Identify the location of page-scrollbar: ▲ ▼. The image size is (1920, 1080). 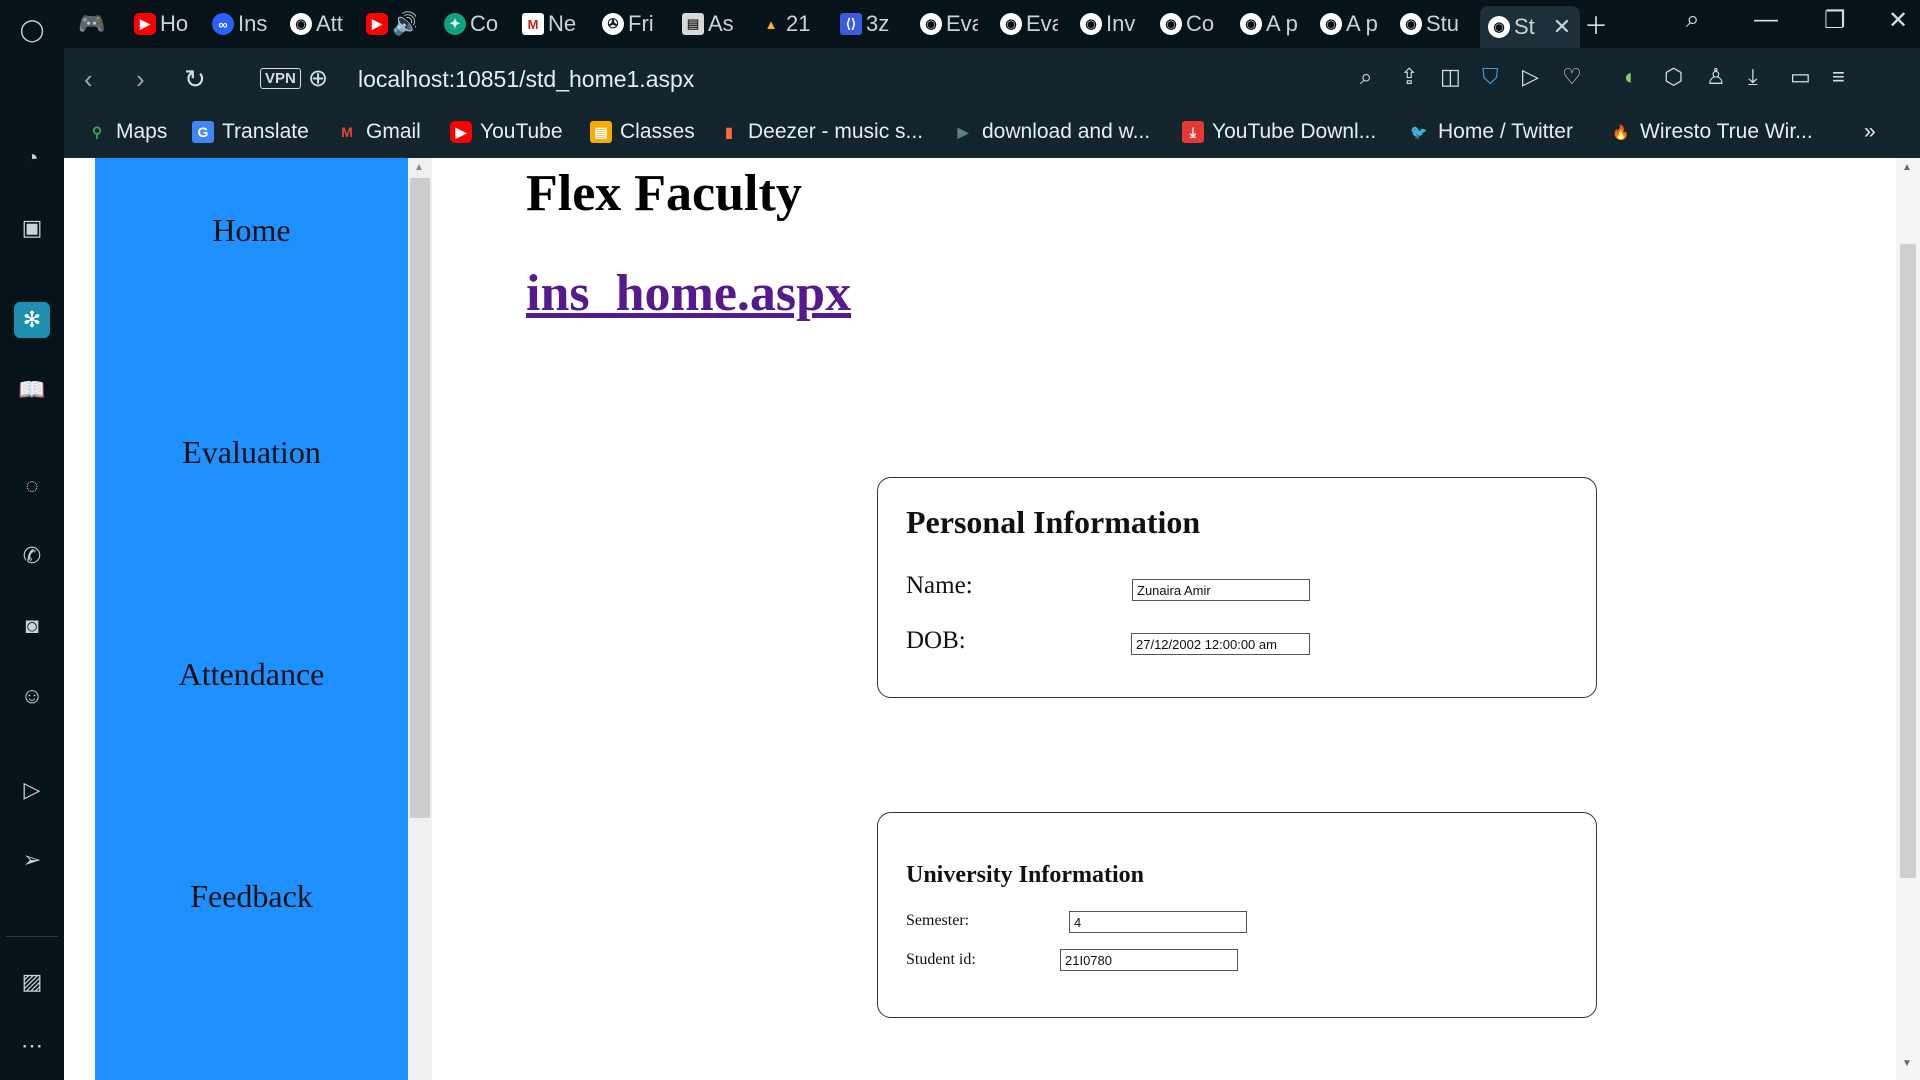
(1908, 619).